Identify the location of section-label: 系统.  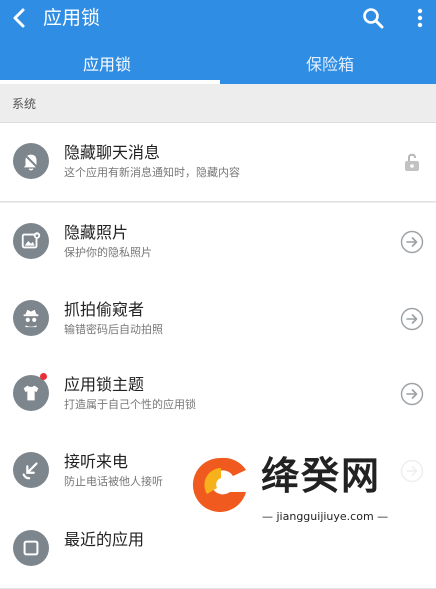
(24, 104).